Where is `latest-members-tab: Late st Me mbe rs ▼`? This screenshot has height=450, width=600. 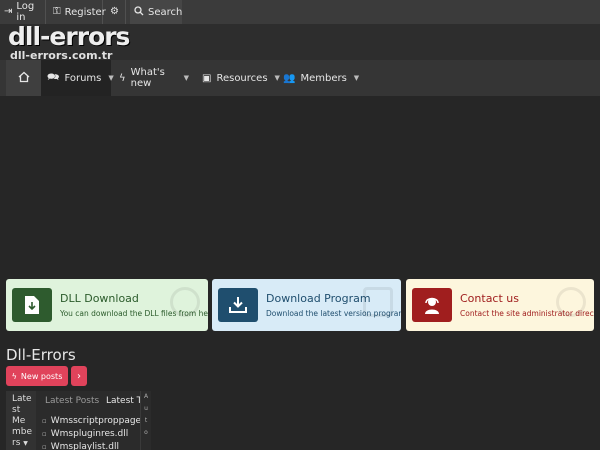
latest-members-tab: Late st Me mbe rs ▼ is located at coordinates (21, 420).